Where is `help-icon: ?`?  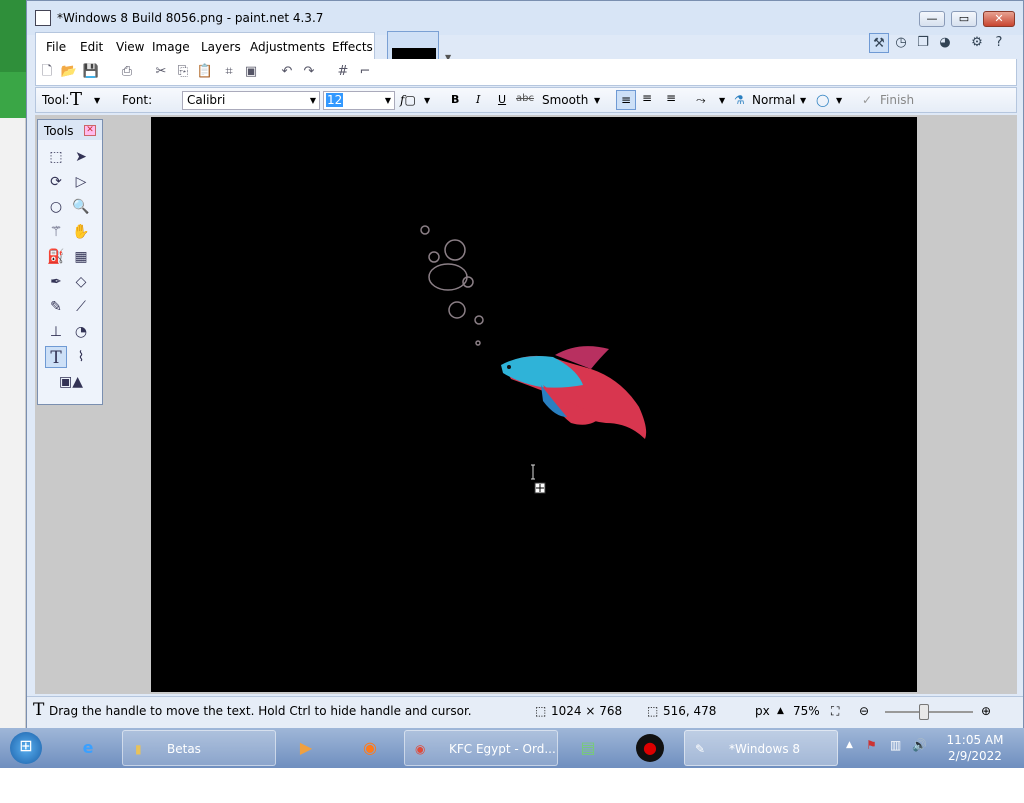
help-icon: ? is located at coordinates (999, 43).